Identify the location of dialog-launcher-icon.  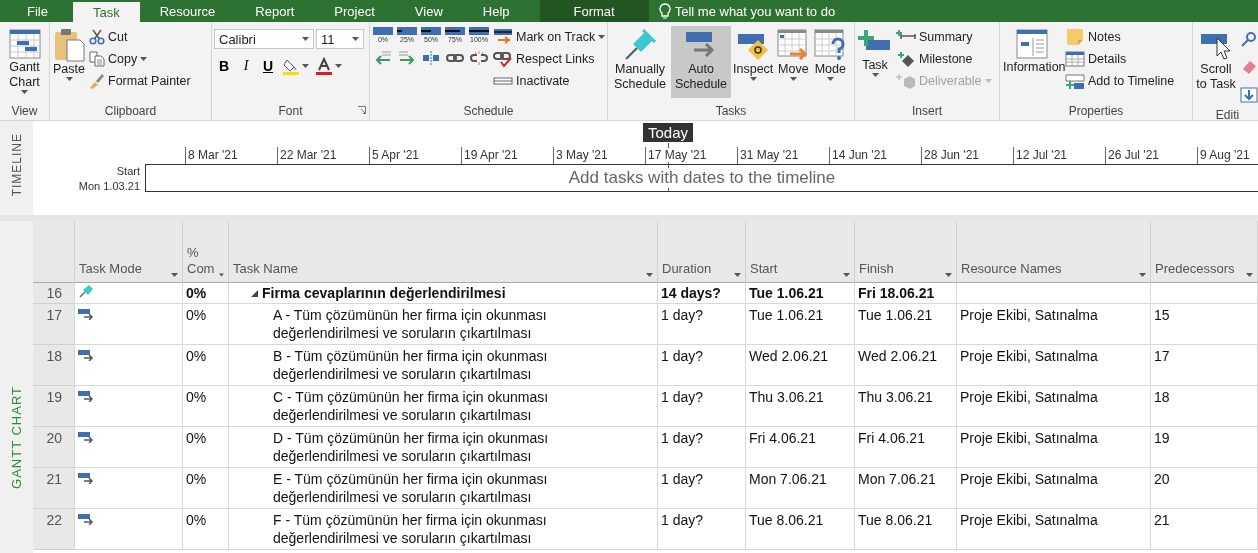
(362, 110).